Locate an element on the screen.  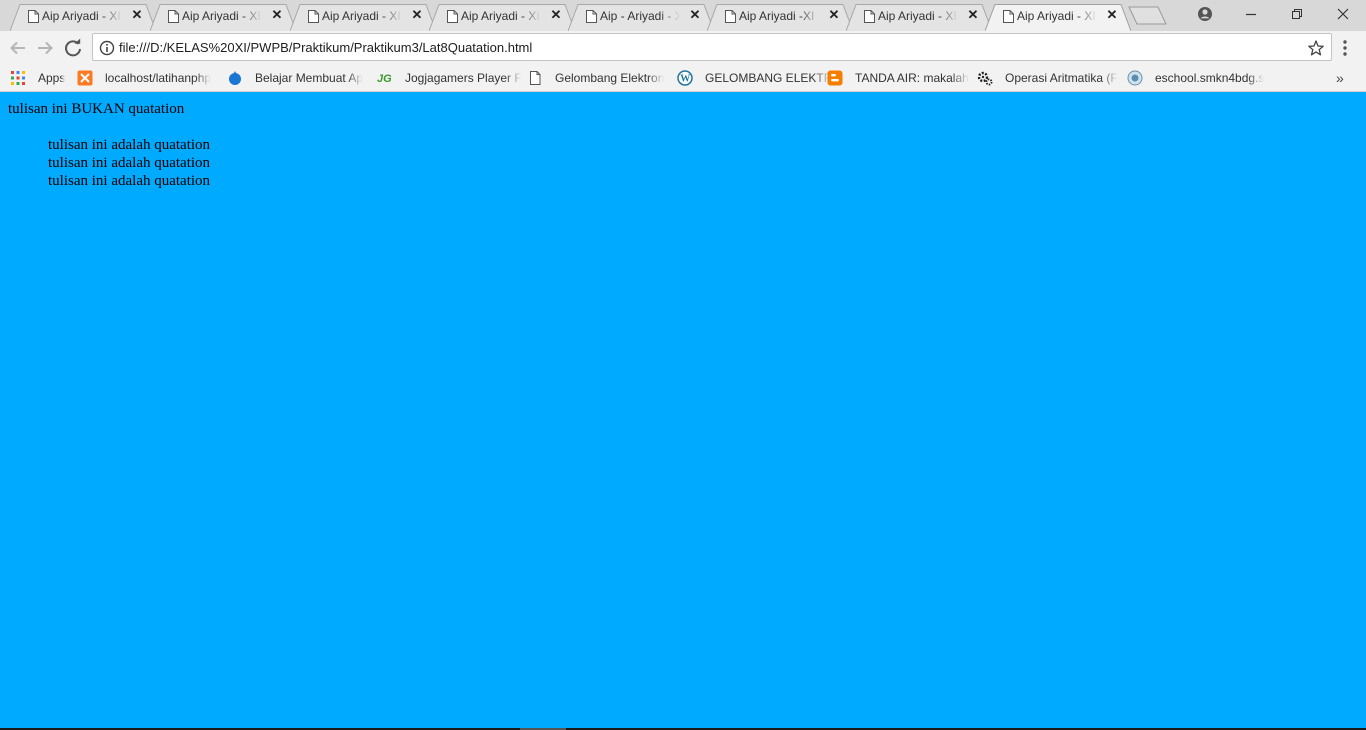
bookmark-label: Gelombang Elektron is located at coordinates (610, 78).